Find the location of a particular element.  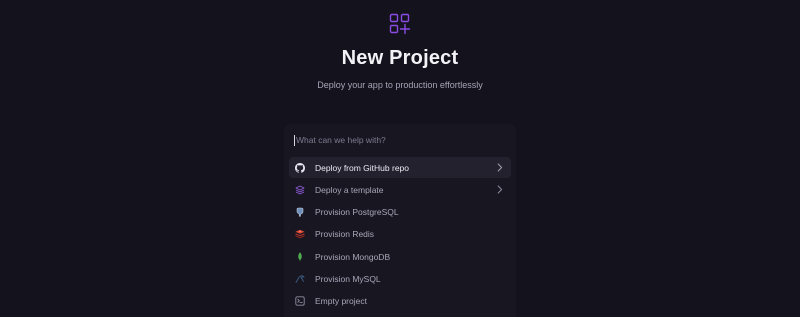

layers-icon is located at coordinates (300, 190).